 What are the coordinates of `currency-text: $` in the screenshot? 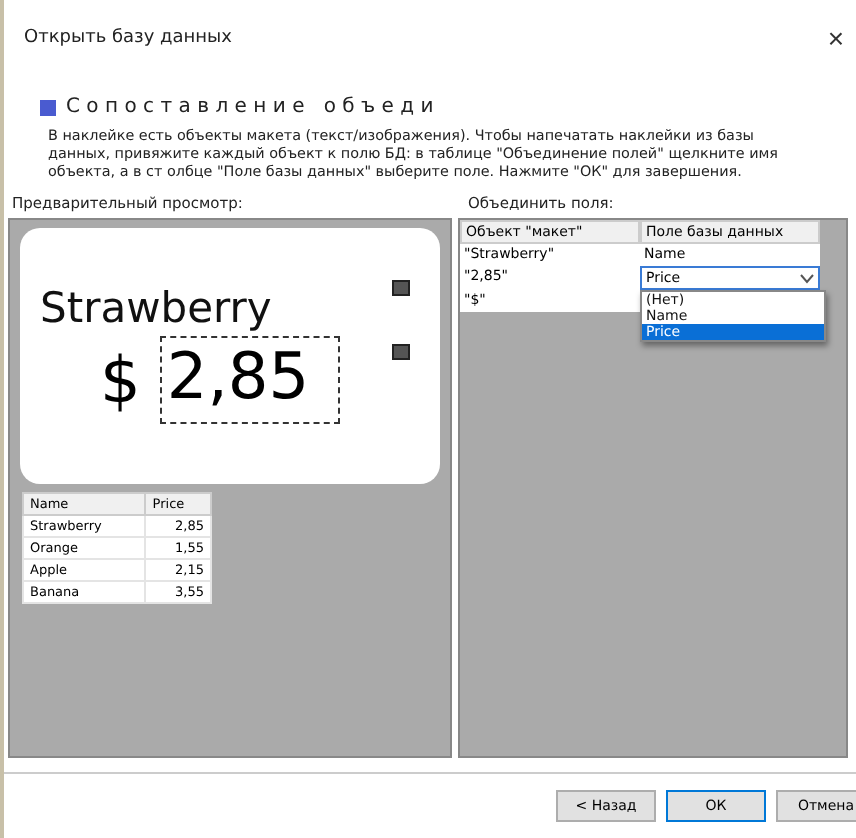 It's located at (120, 380).